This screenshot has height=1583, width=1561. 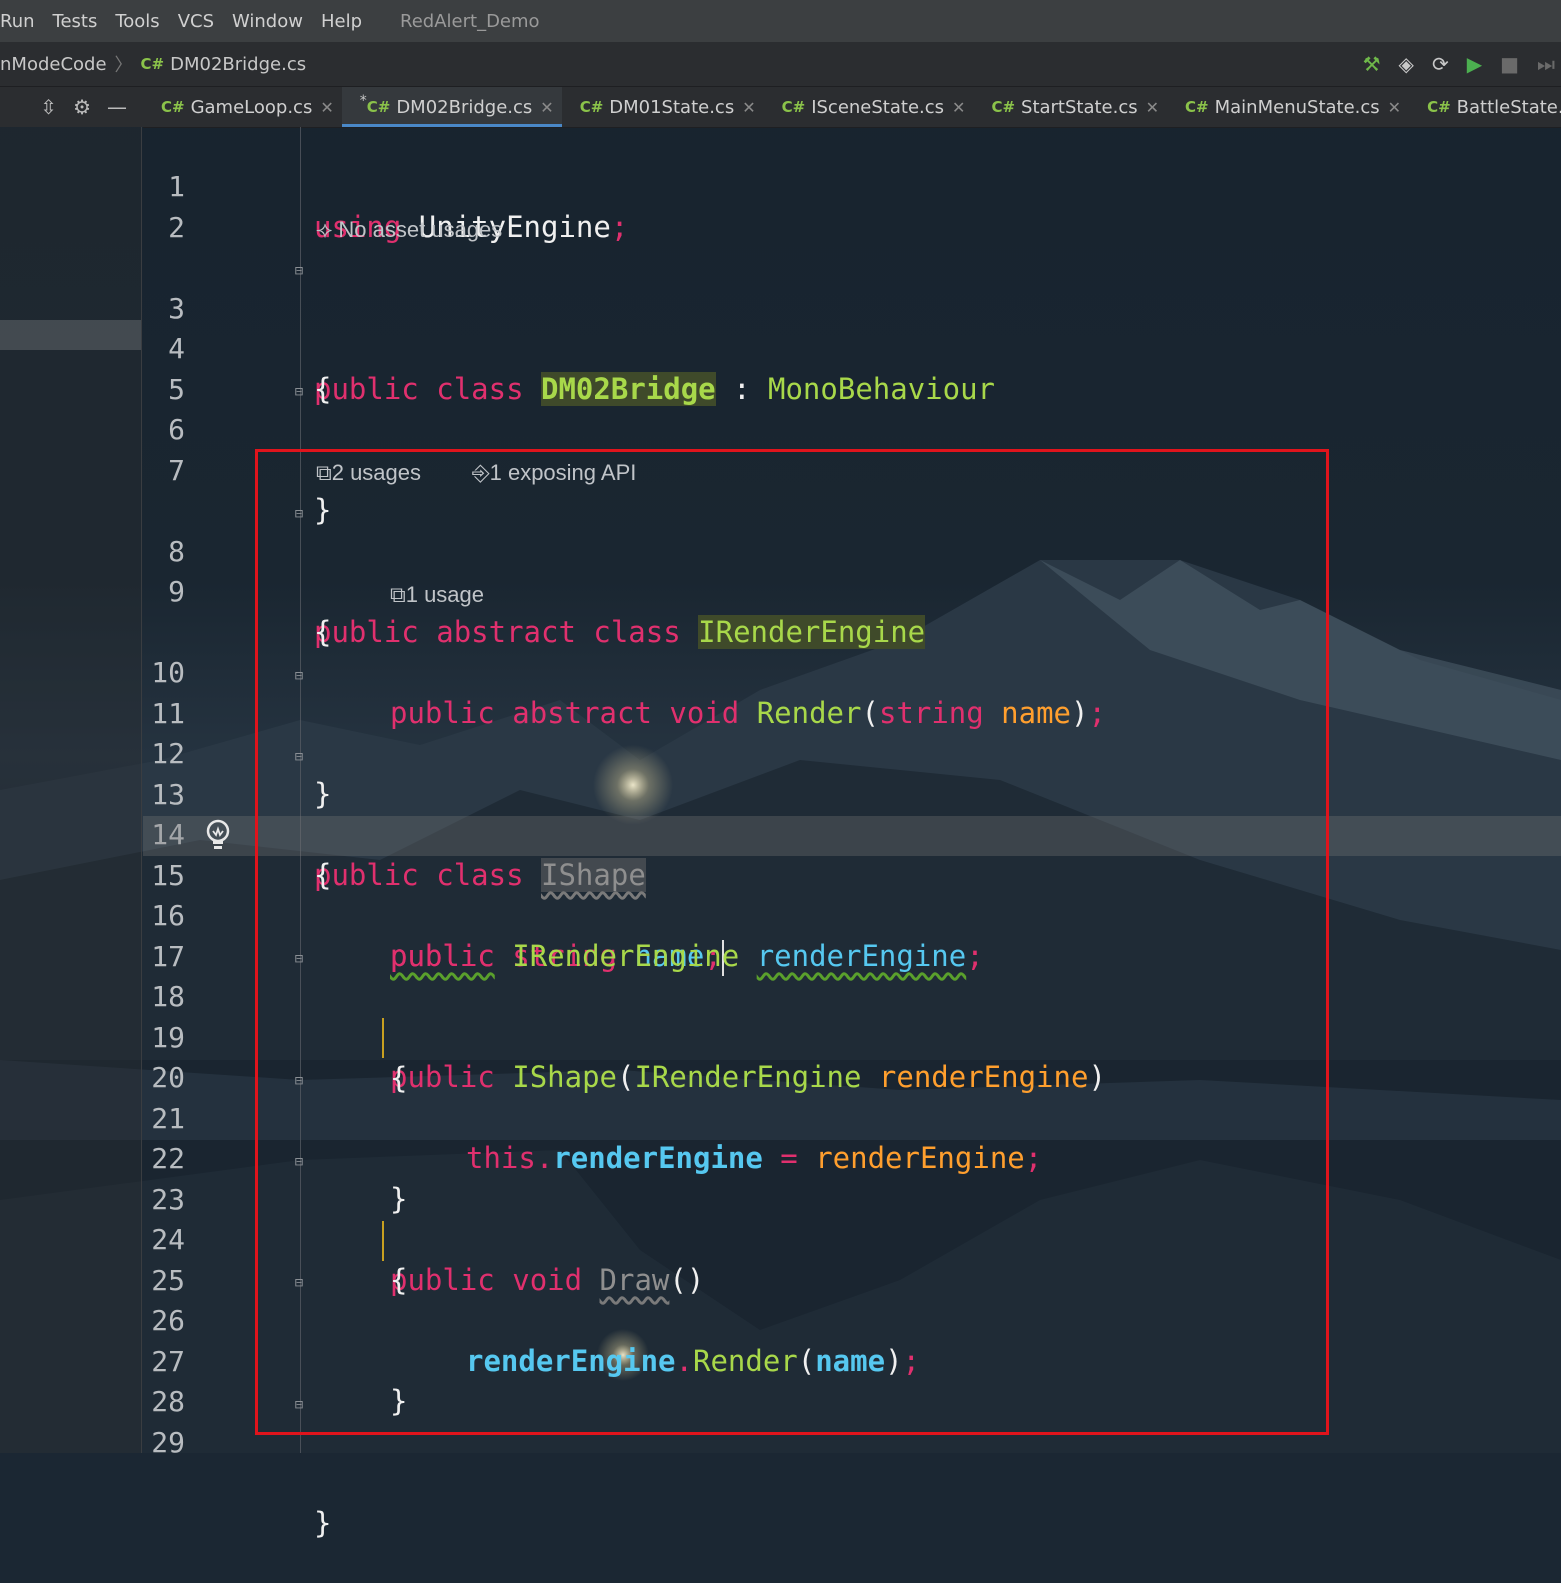 What do you see at coordinates (852, 935) in the screenshot?
I see `code-line: 17` at bounding box center [852, 935].